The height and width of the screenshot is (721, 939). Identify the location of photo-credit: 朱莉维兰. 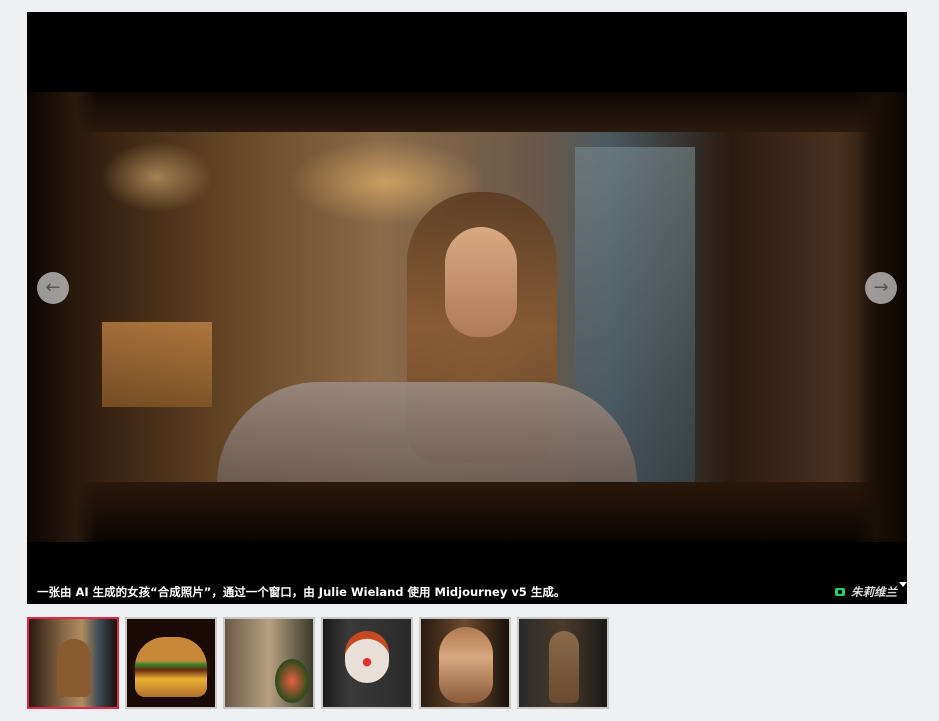
(871, 591).